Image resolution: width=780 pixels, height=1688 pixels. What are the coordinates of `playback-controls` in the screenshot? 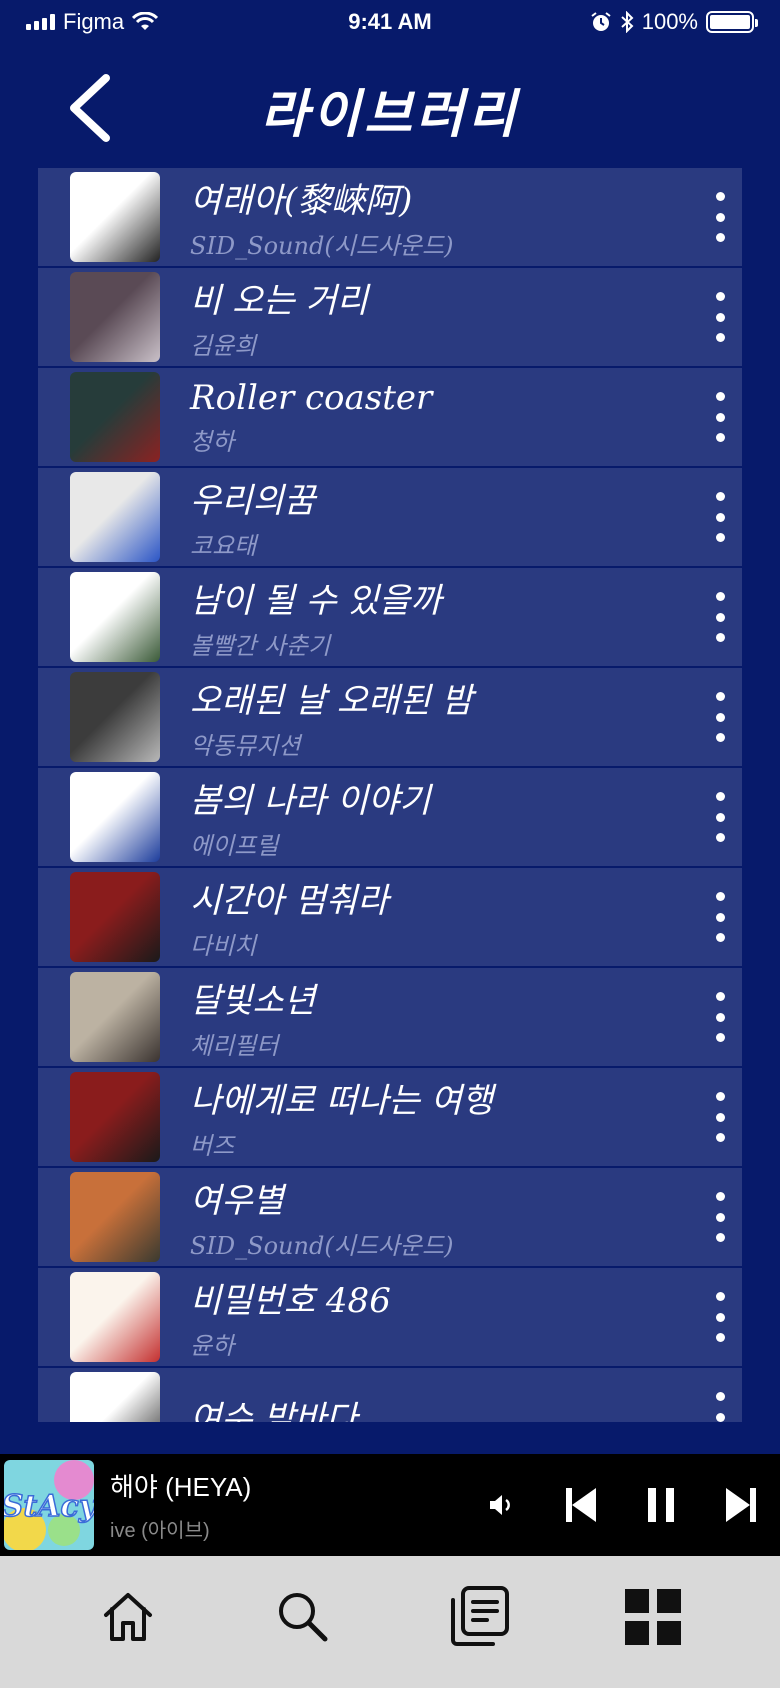 It's located at (621, 1505).